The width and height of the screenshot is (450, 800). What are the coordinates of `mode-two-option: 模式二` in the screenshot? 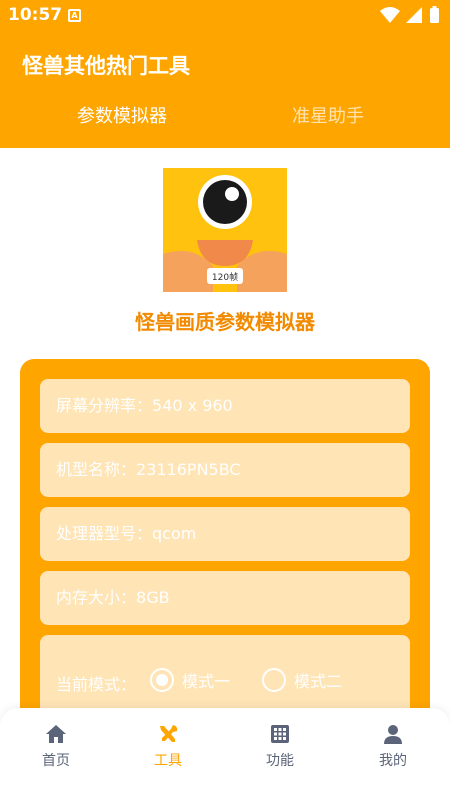 It's located at (302, 680).